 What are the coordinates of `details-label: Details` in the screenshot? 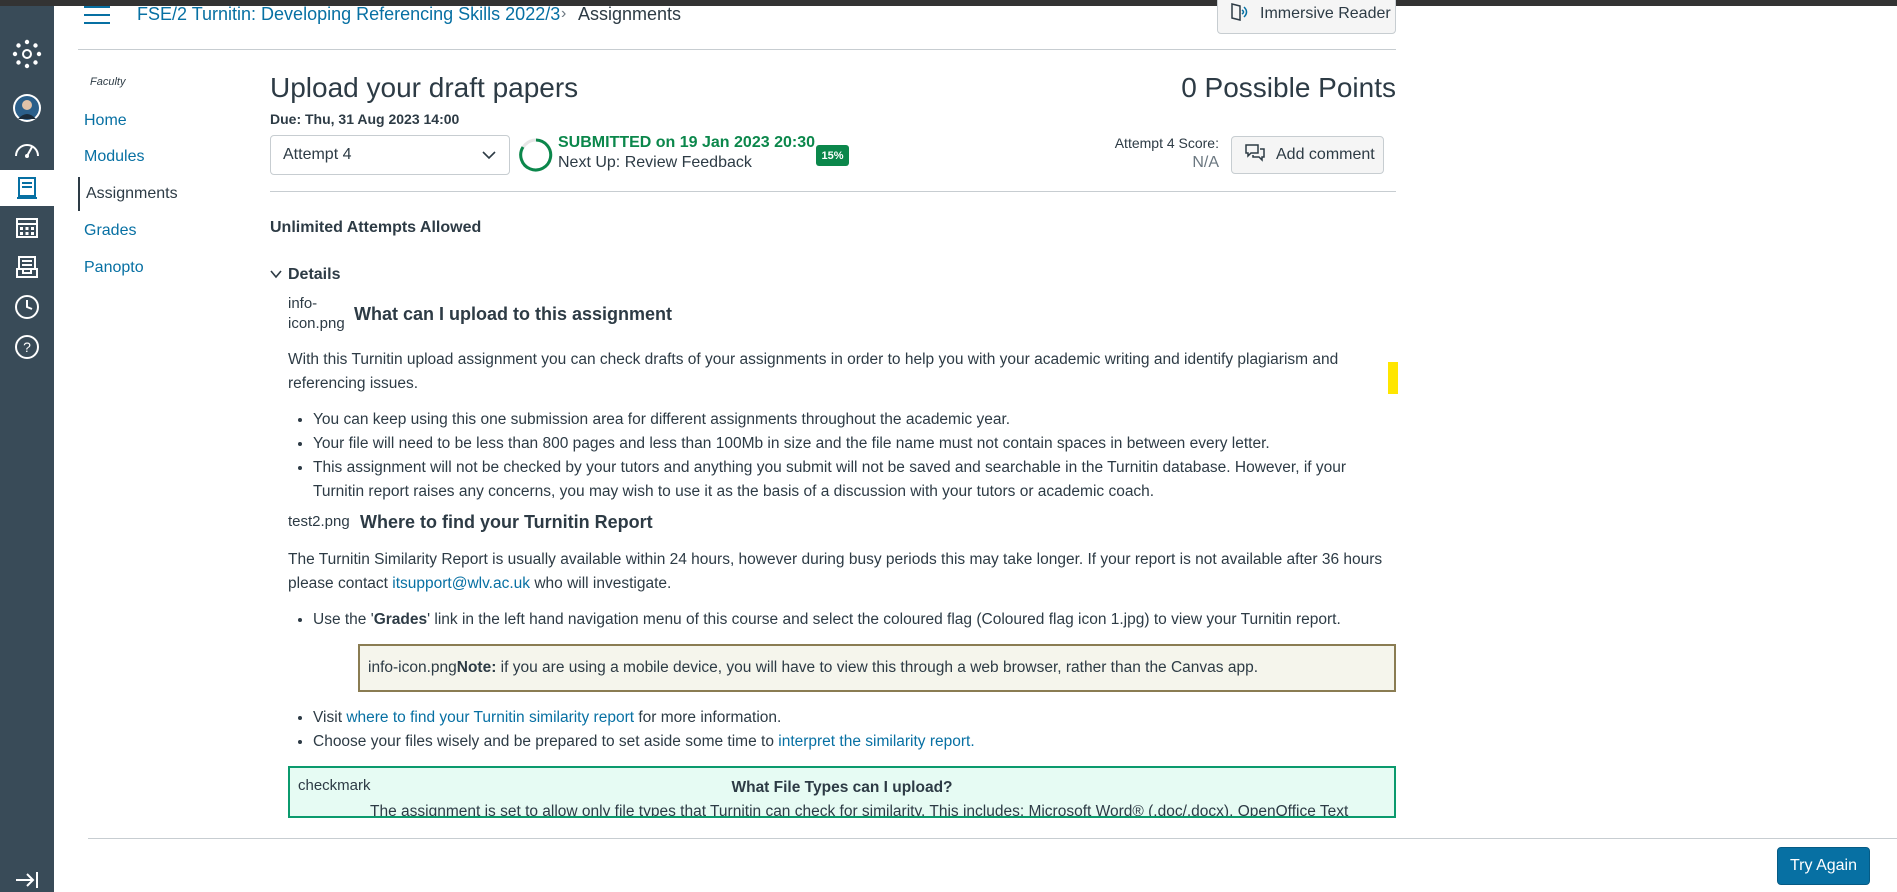 It's located at (314, 274).